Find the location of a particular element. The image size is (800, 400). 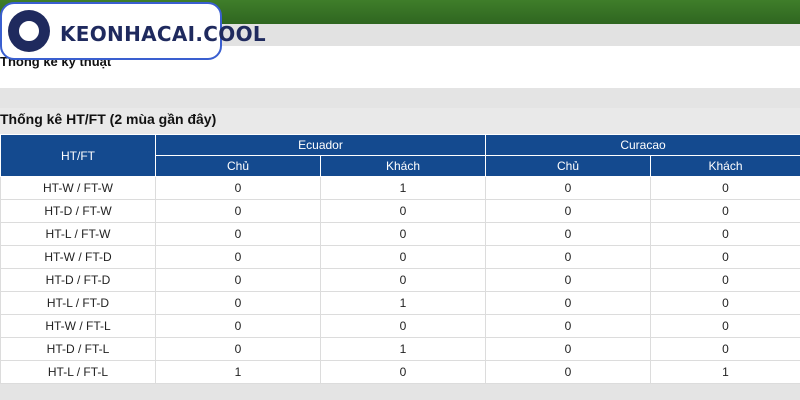

footer-band is located at coordinates (400, 392).